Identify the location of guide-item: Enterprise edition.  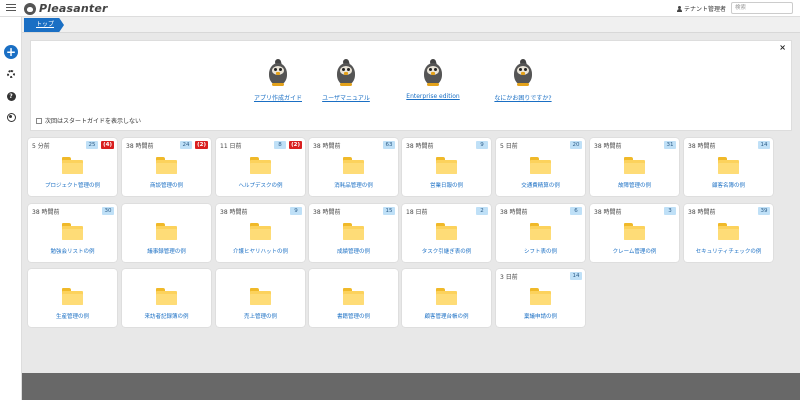
(433, 79).